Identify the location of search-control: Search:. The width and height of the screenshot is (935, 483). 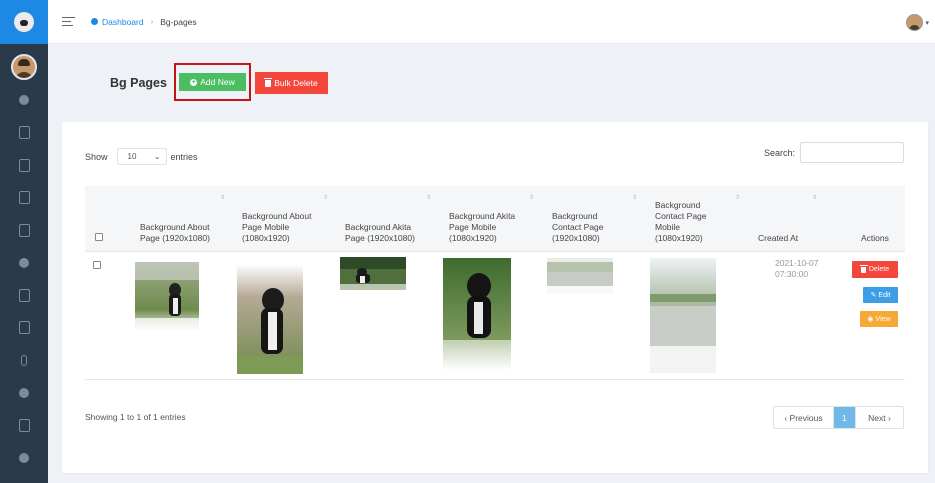
(834, 152).